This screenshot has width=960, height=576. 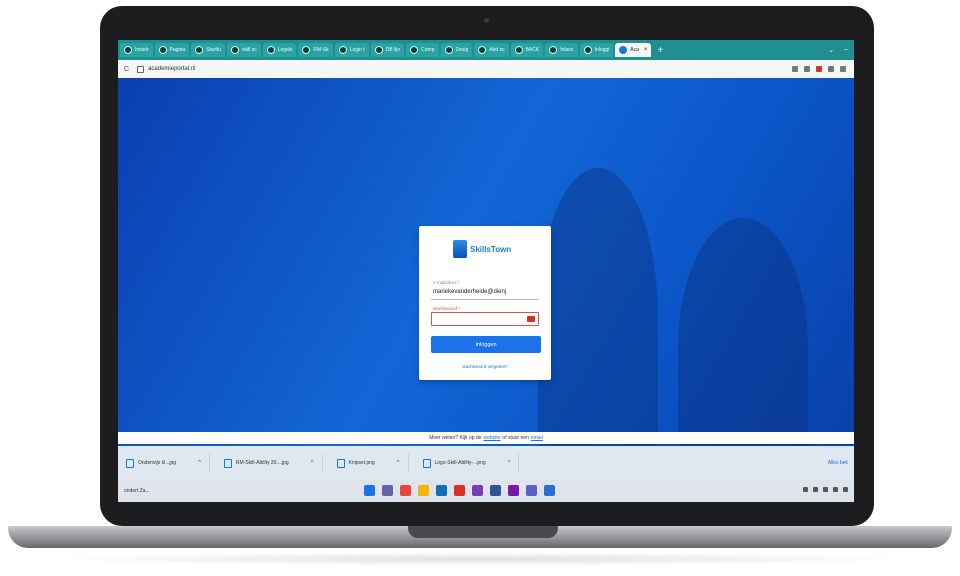 I want to click on tab-label: Desig, so click(x=462, y=50).